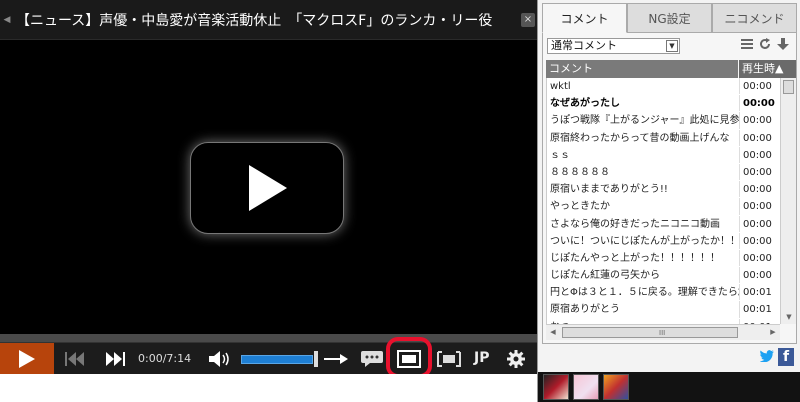  Describe the element at coordinates (75, 359) in the screenshot. I see `skip-back-icon` at that location.